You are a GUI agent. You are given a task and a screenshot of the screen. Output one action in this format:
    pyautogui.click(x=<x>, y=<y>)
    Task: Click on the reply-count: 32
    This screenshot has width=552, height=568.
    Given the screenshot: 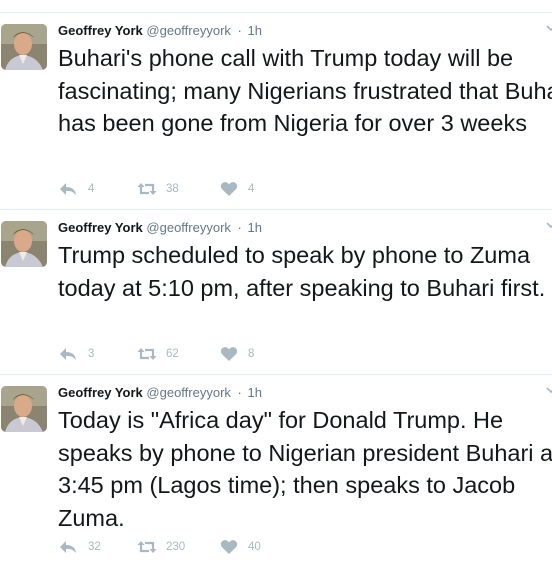 What is the action you would take?
    pyautogui.click(x=94, y=547)
    